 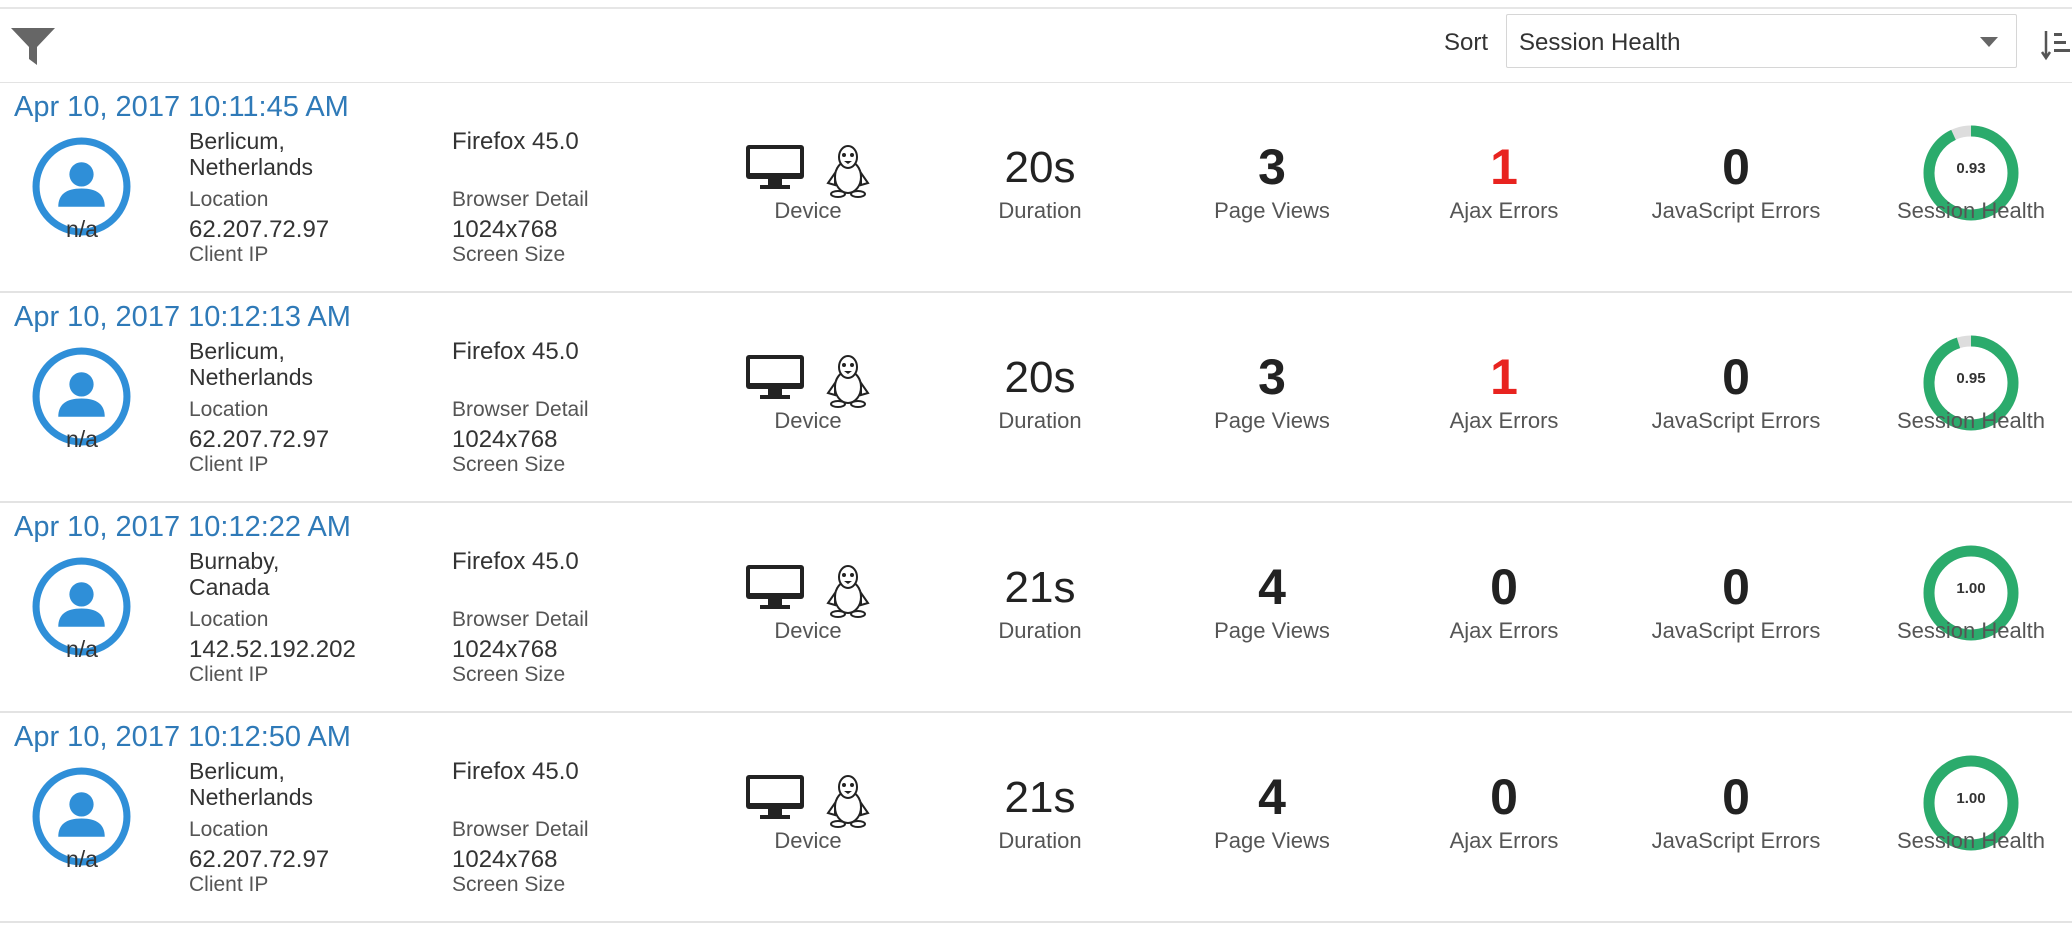 I want to click on chevron-down-icon, so click(x=1989, y=42).